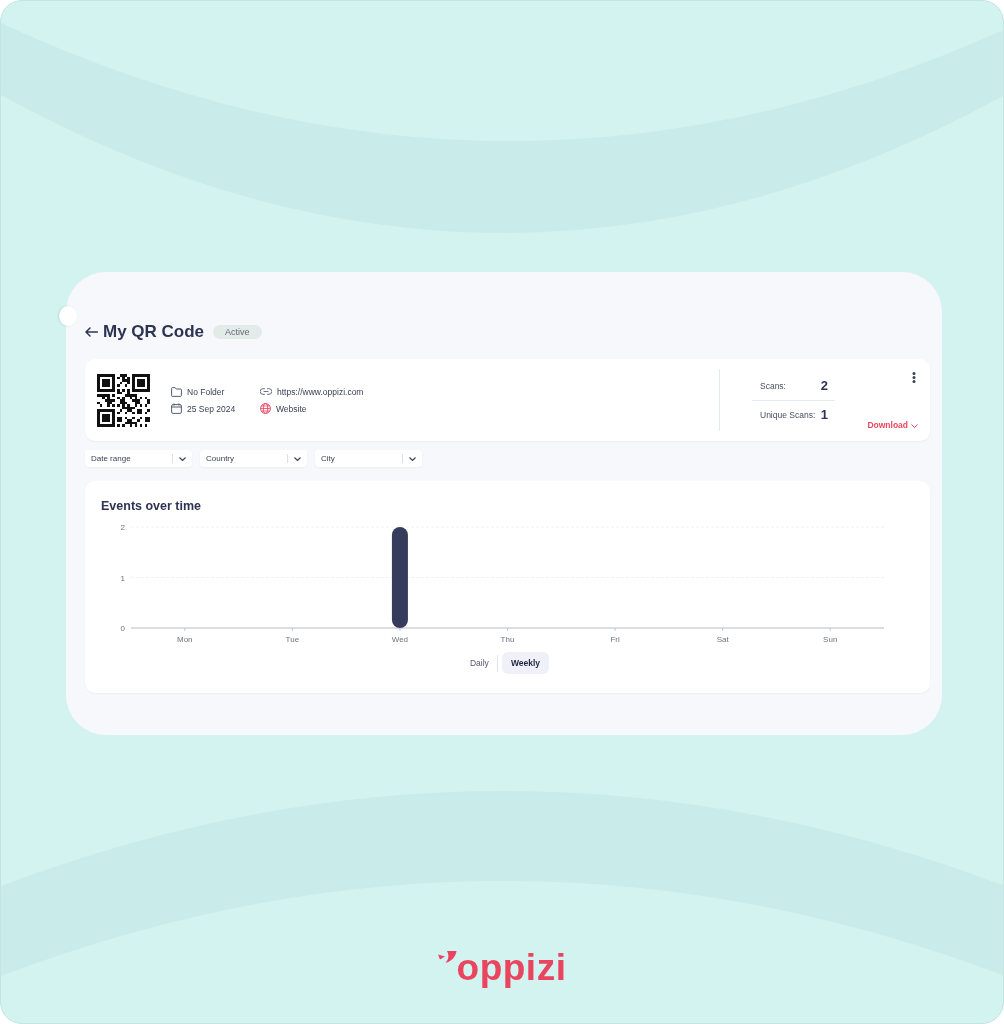 The height and width of the screenshot is (1024, 1004). What do you see at coordinates (138, 458) in the screenshot?
I see `filter-dropdown: Date range` at bounding box center [138, 458].